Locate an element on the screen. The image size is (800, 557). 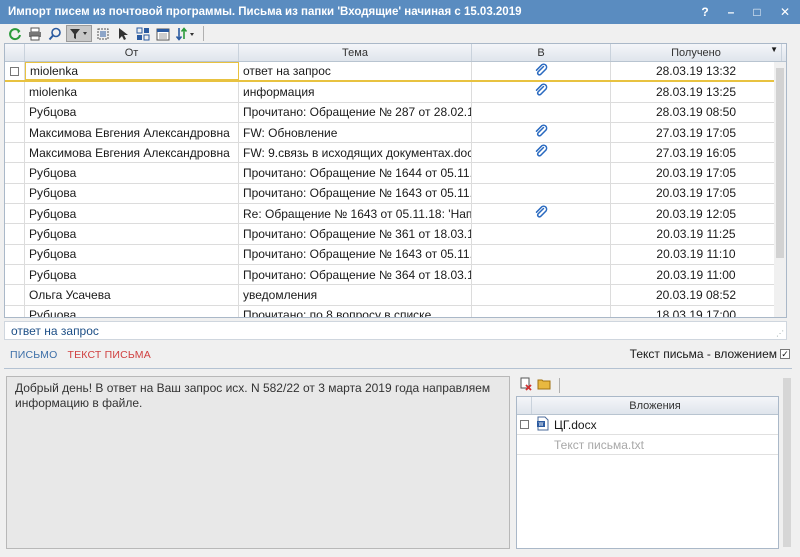
grid-scrollbar is located at coordinates (780, 189).